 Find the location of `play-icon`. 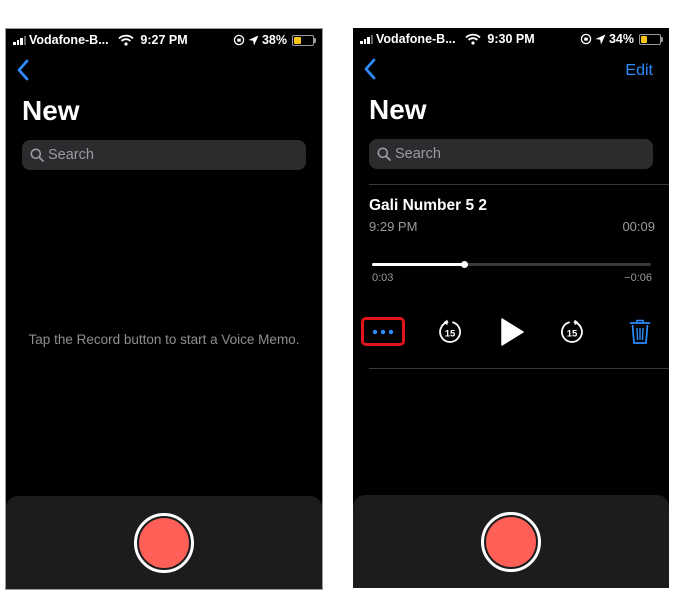

play-icon is located at coordinates (512, 332).